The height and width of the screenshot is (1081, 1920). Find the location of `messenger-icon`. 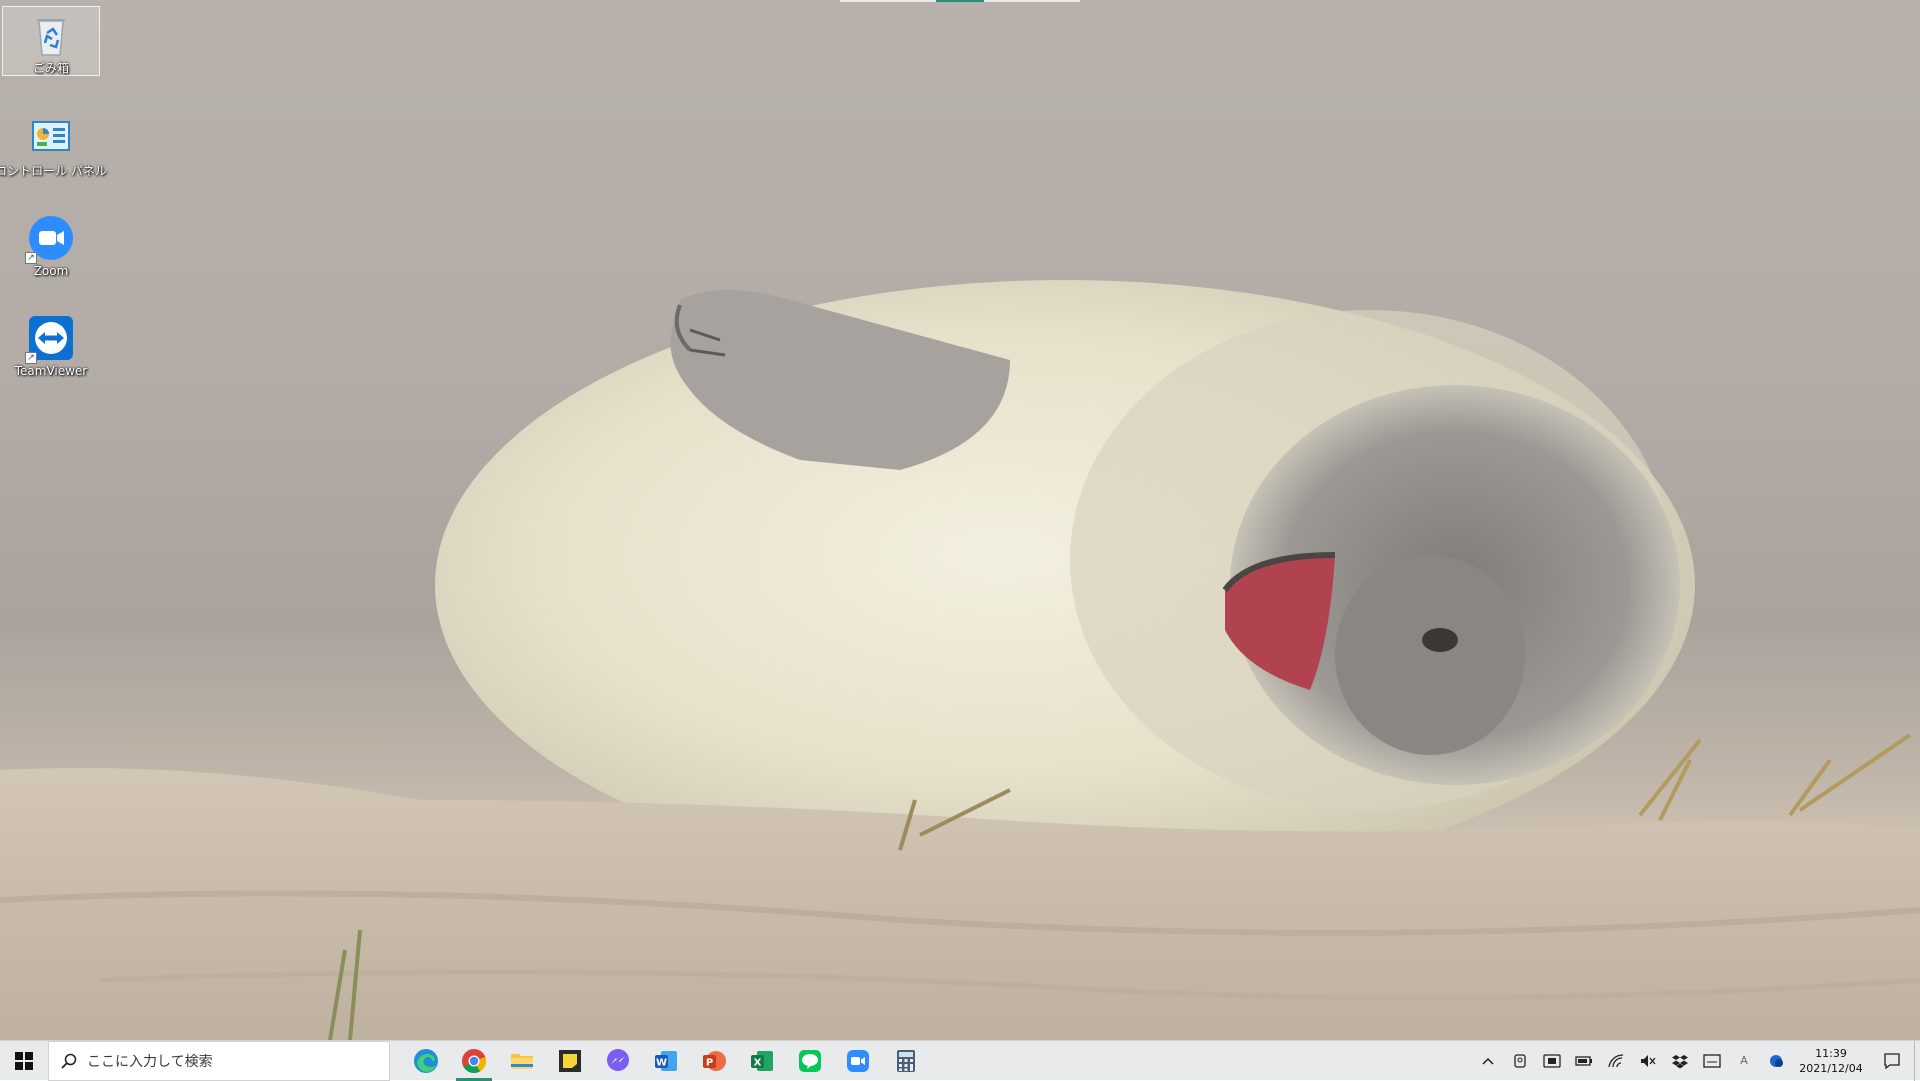

messenger-icon is located at coordinates (618, 1059).